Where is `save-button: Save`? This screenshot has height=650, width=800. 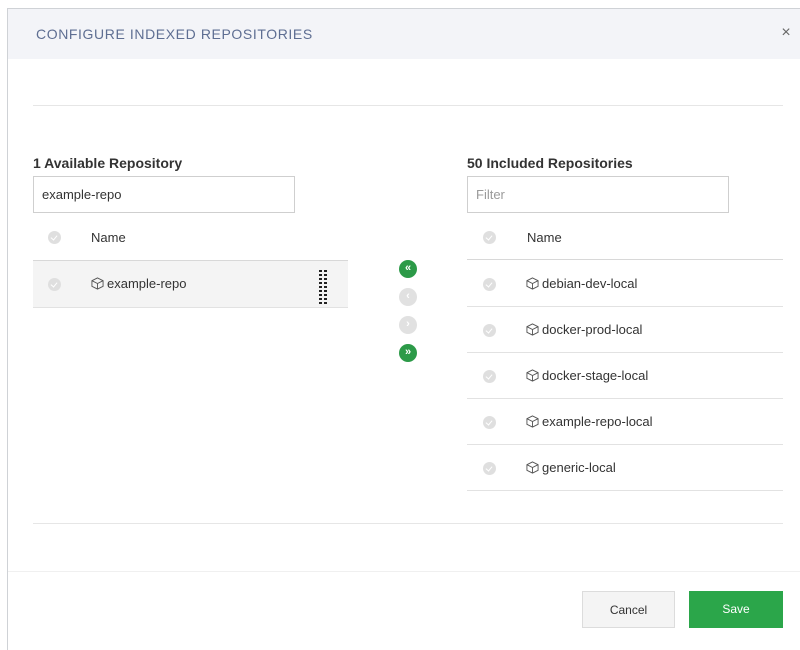
save-button: Save is located at coordinates (736, 609).